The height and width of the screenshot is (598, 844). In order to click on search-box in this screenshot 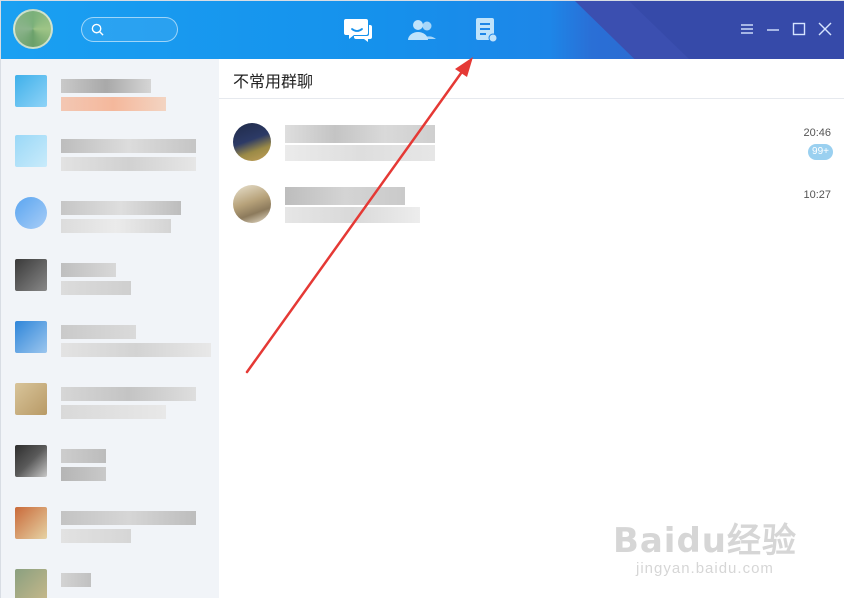, I will do `click(129, 29)`.